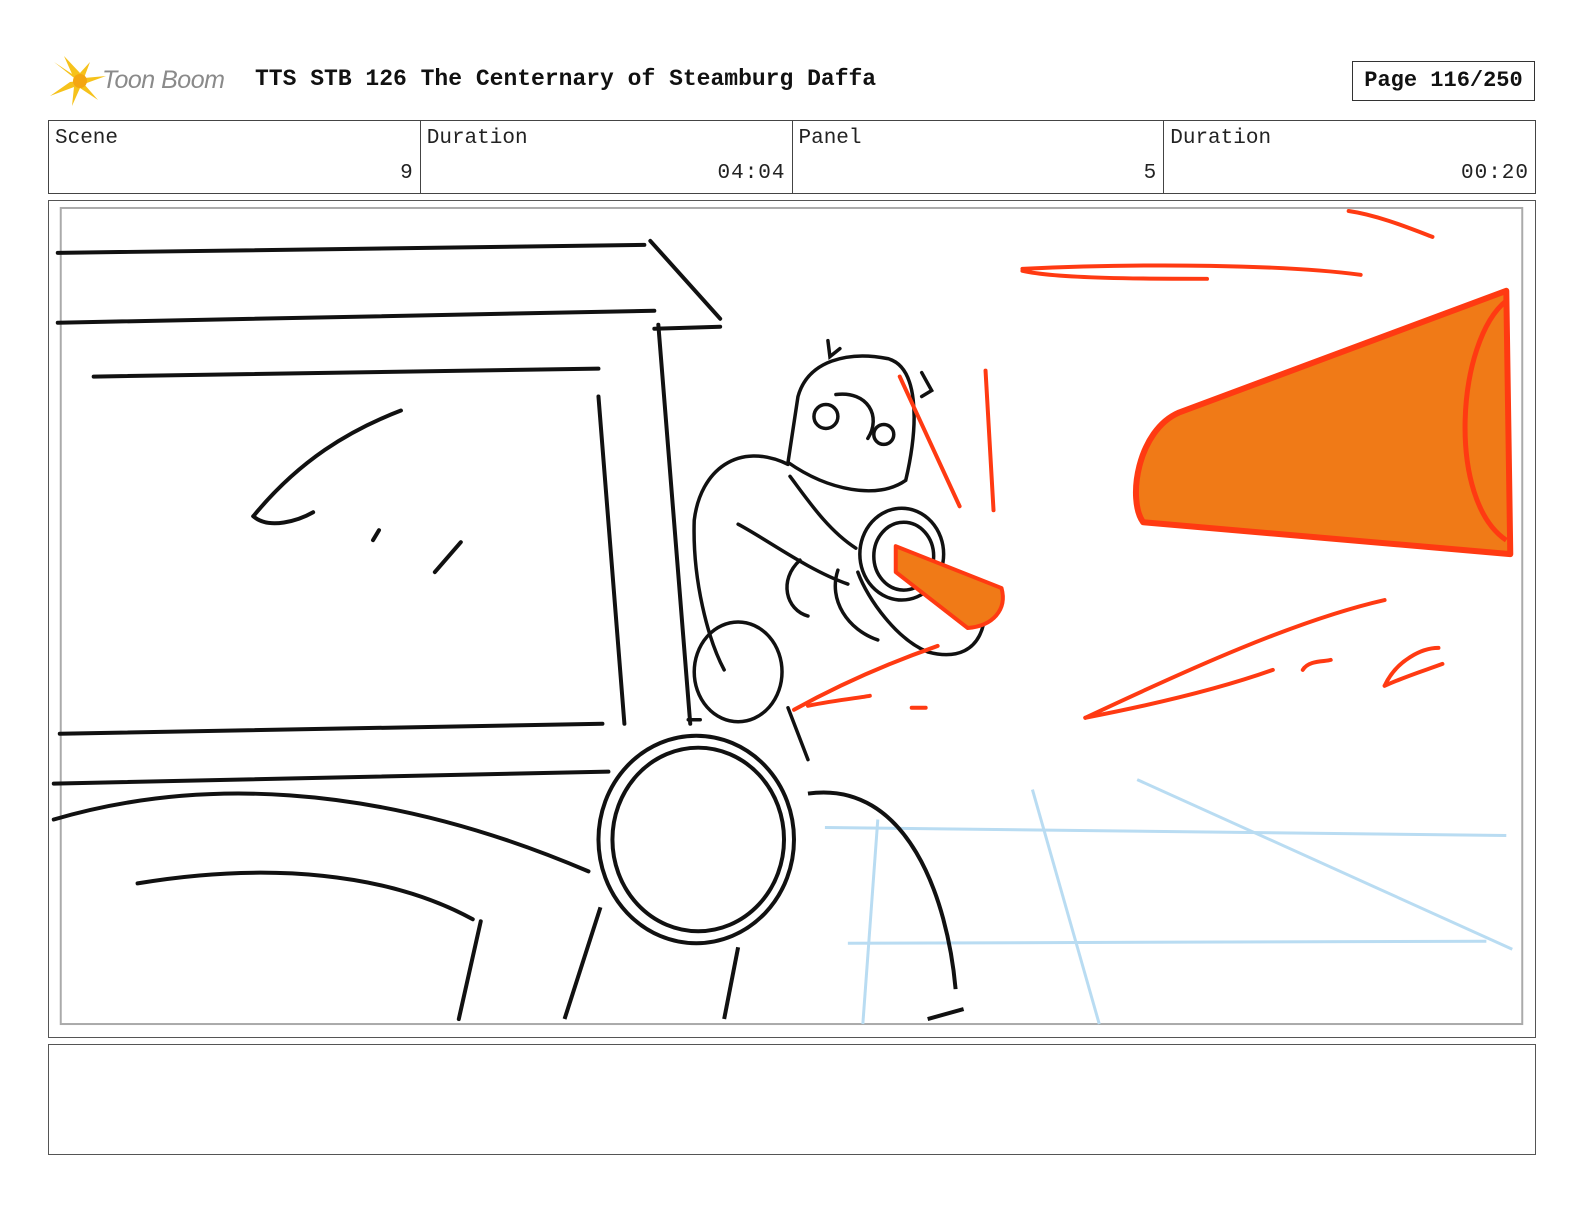 Image resolution: width=1584 pixels, height=1224 pixels. I want to click on logo-text: Toon Boom, so click(163, 80).